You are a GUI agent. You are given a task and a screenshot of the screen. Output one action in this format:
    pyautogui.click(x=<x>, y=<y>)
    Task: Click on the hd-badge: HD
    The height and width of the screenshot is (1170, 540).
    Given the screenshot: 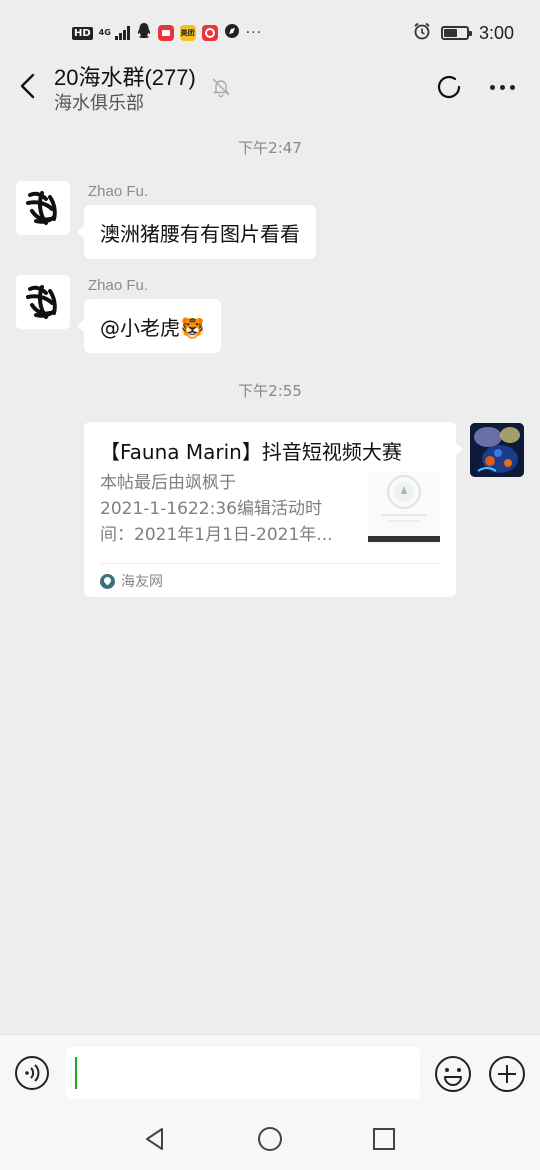 What is the action you would take?
    pyautogui.click(x=82, y=33)
    